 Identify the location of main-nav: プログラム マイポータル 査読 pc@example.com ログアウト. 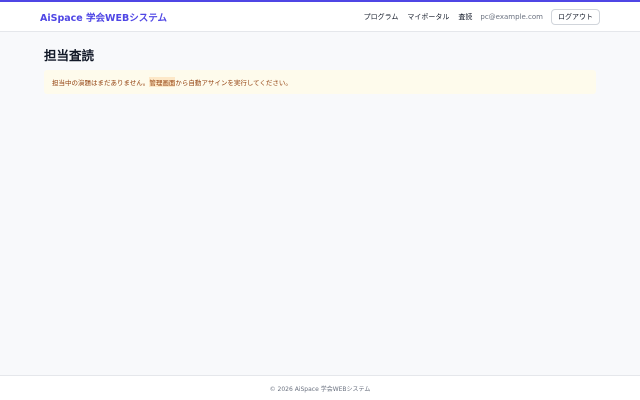
(482, 16).